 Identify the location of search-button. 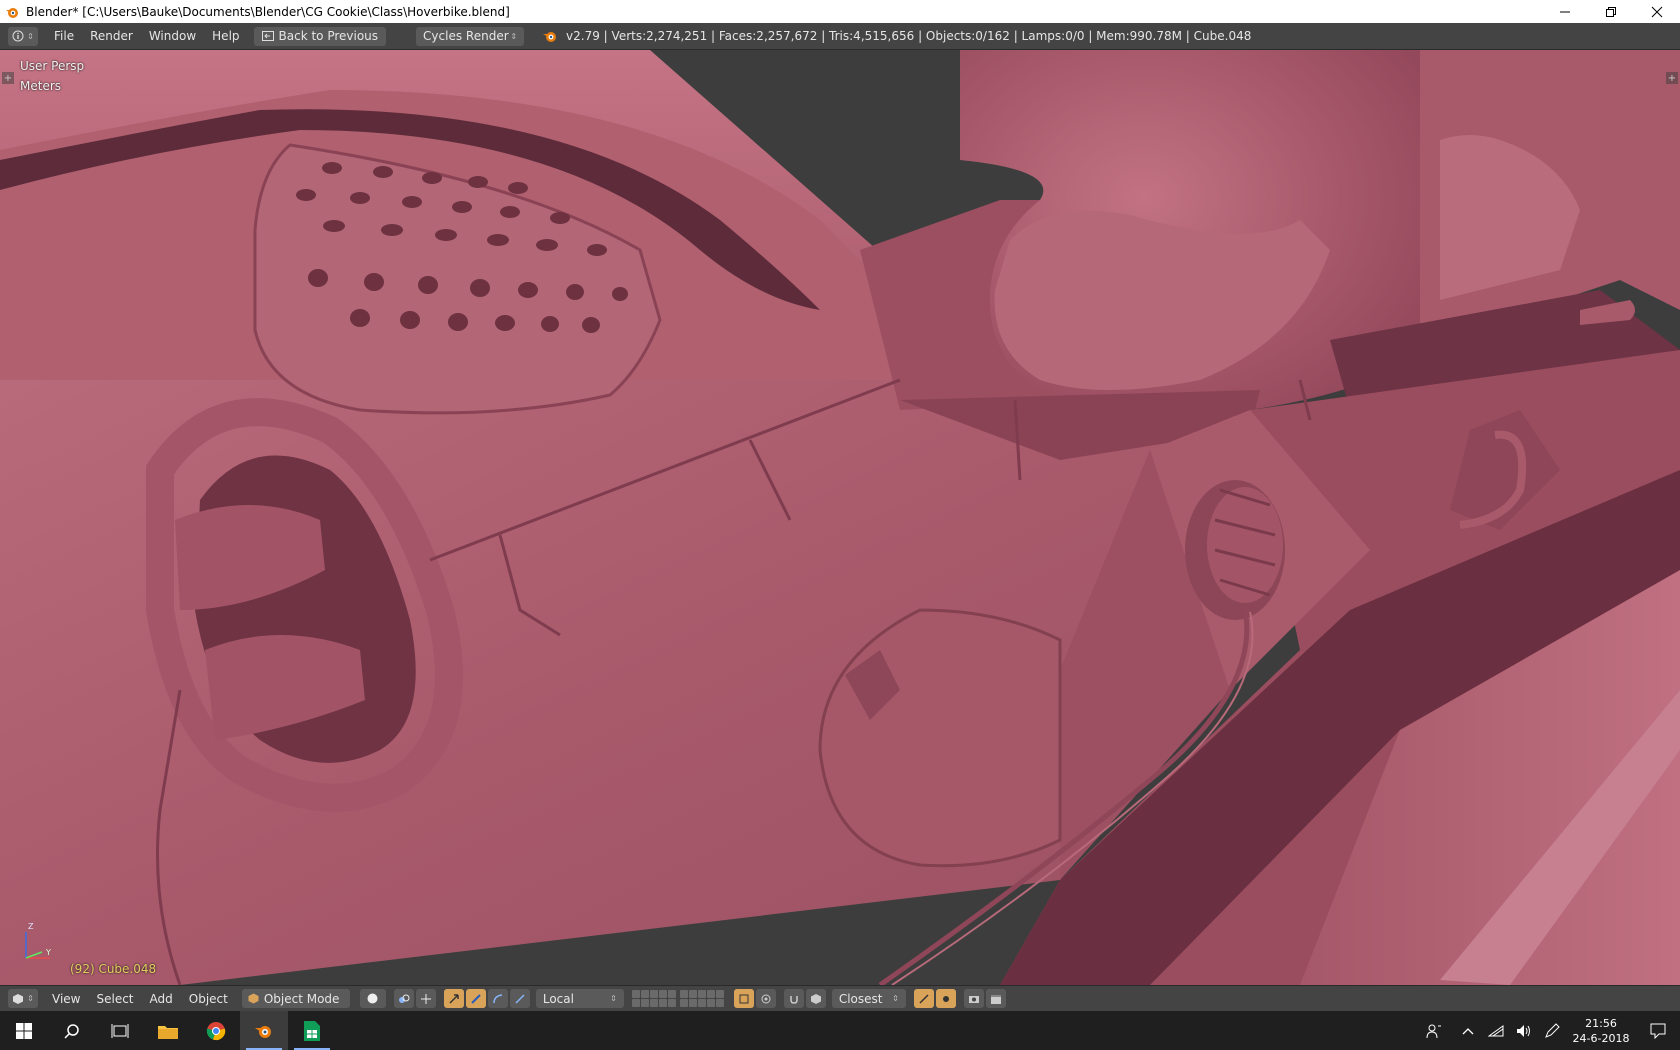
(72, 1030).